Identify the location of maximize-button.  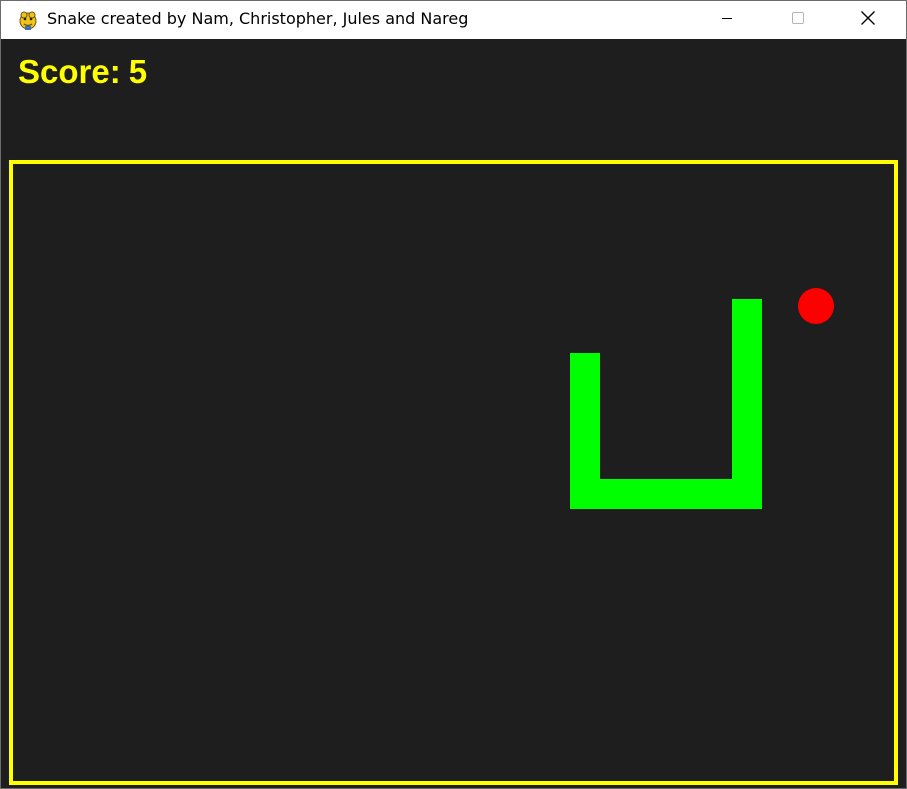
(798, 18).